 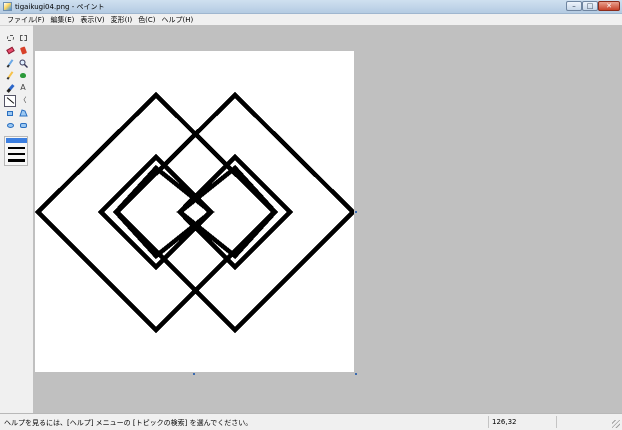 I want to click on close-icon: ✕, so click(x=609, y=5).